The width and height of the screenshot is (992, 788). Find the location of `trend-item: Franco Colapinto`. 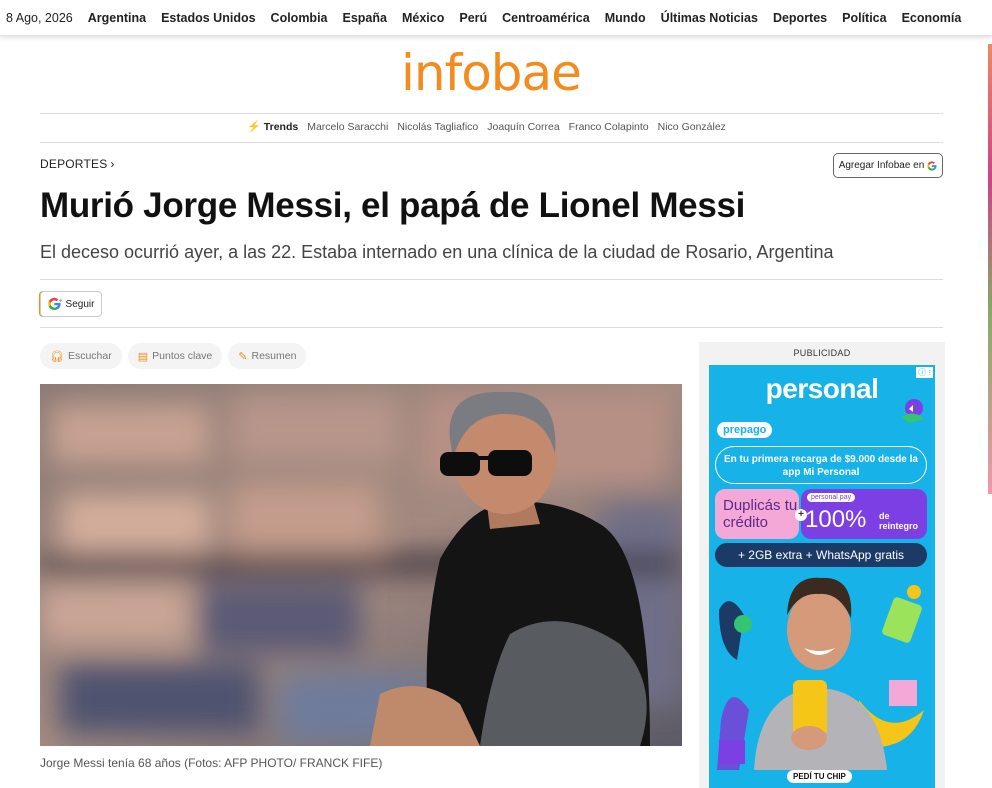

trend-item: Franco Colapinto is located at coordinates (609, 127).